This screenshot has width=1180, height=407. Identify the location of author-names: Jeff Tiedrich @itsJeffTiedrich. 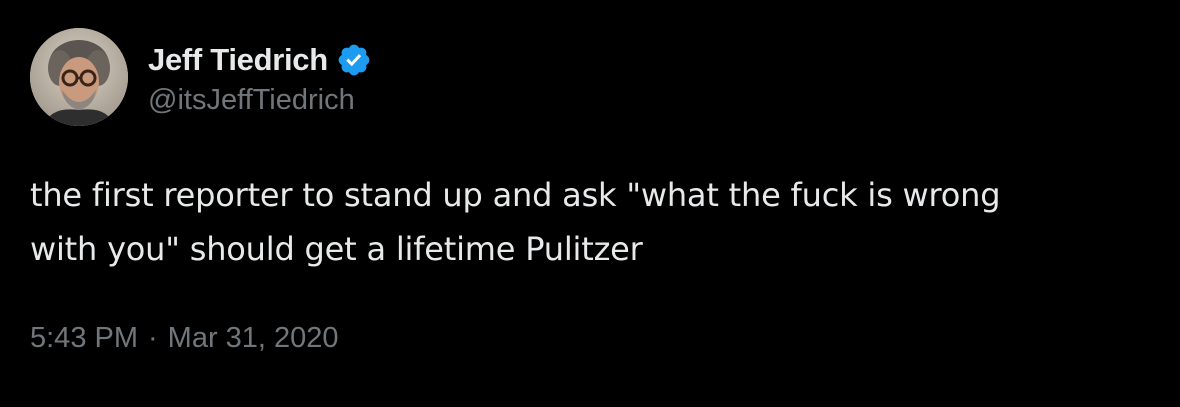
(260, 77).